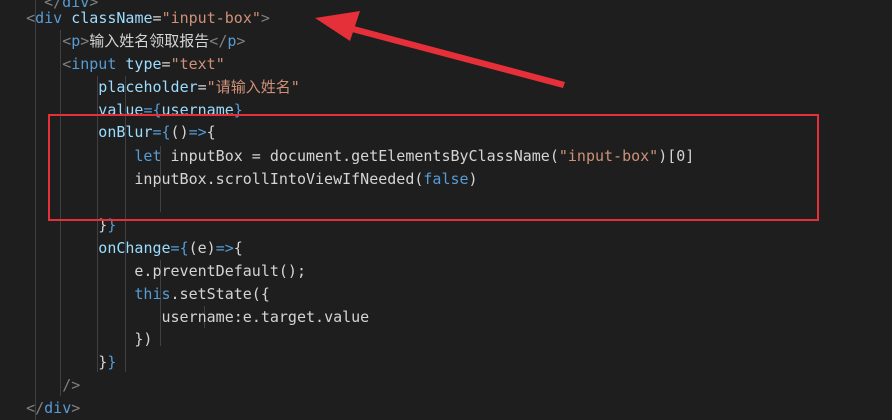 This screenshot has height=420, width=892. I want to click on annotation-arrow, so click(440, 49).